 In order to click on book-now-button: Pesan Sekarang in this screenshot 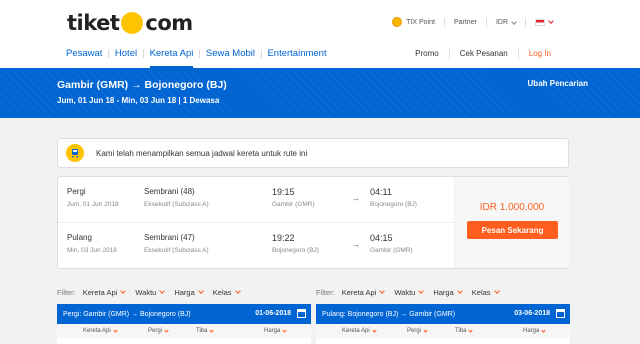, I will do `click(512, 230)`.